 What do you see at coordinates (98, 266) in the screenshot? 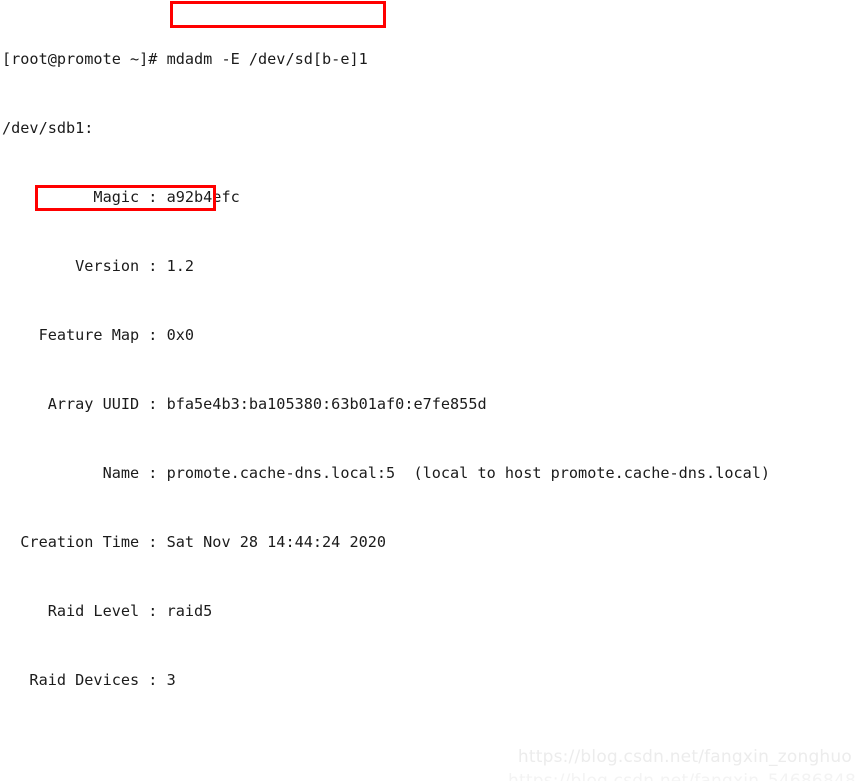
I see `terminal-line: Version : 1.2` at bounding box center [98, 266].